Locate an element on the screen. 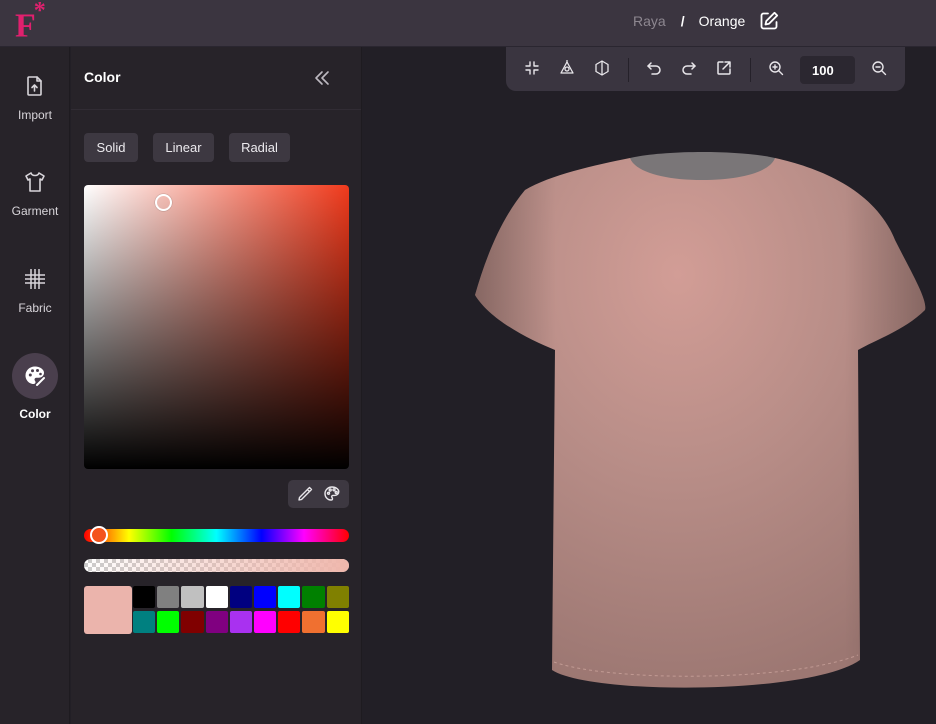 The height and width of the screenshot is (724, 936). double-chevron-left-icon is located at coordinates (322, 78).